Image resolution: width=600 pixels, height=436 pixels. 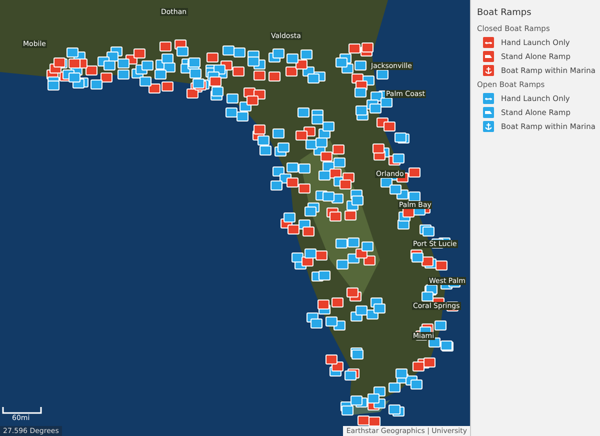 What do you see at coordinates (22, 410) in the screenshot?
I see `scale-bar-icon` at bounding box center [22, 410].